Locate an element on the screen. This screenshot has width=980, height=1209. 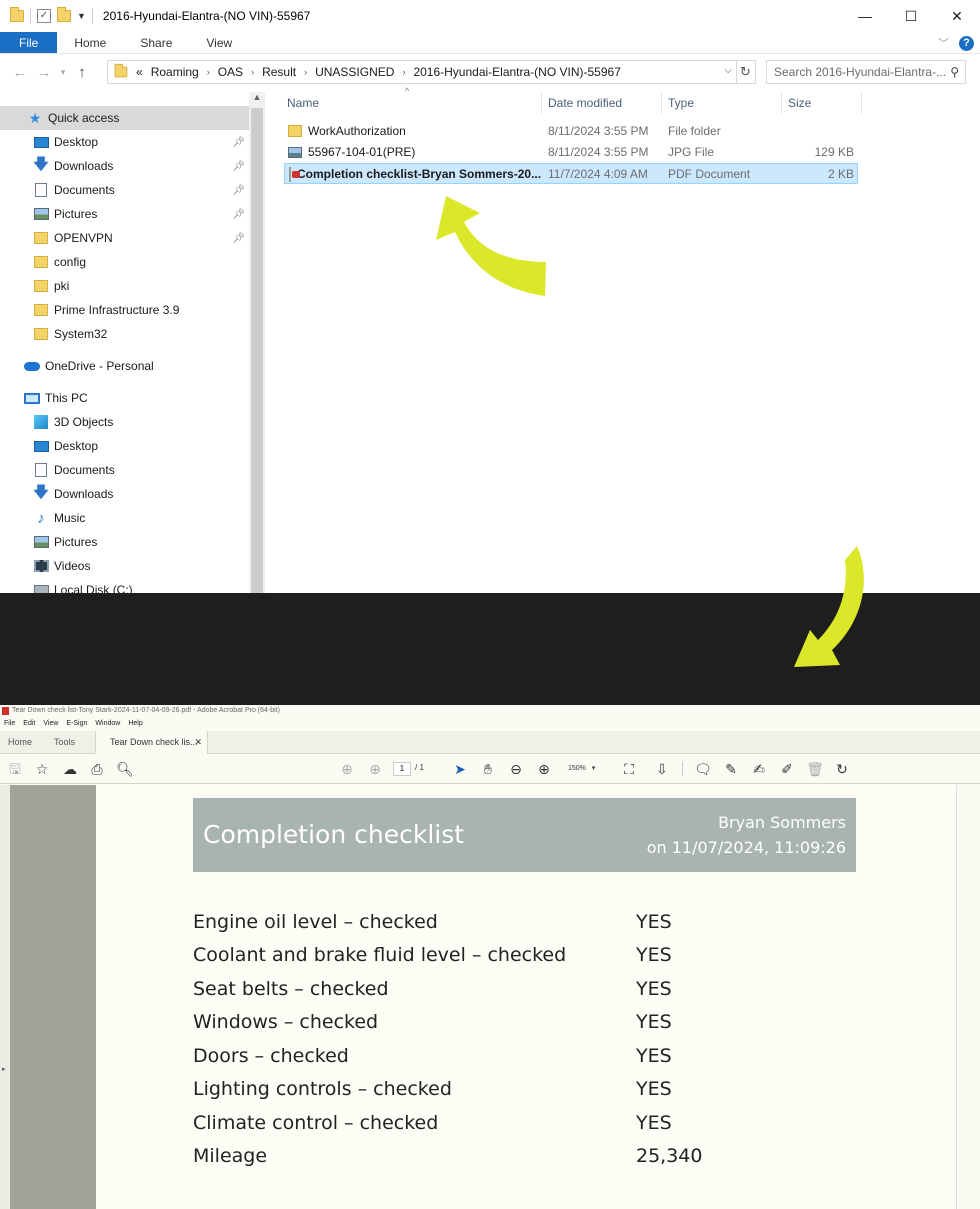
chevron-right-icon: ▸ is located at coordinates (4, 1069).